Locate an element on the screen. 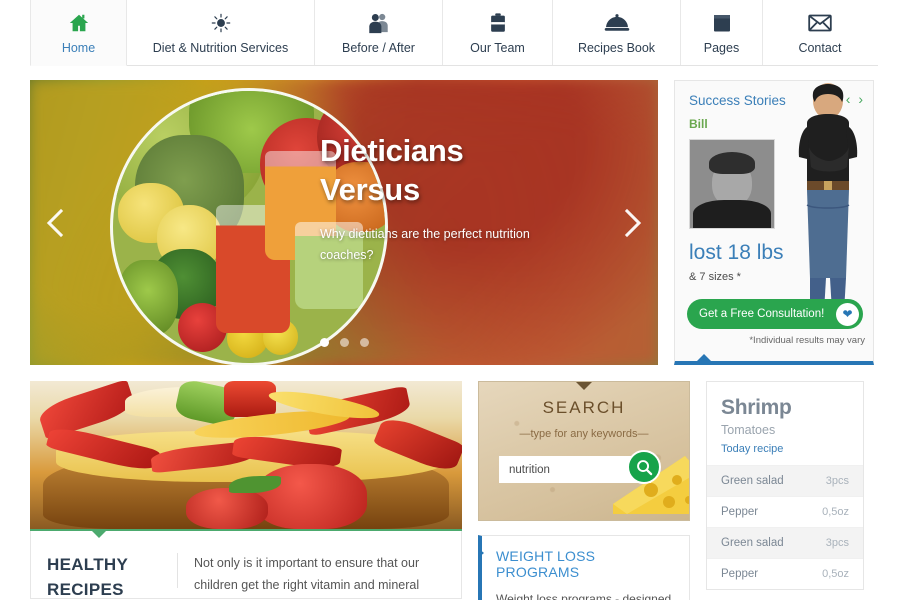 Image resolution: width=908 pixels, height=600 pixels. success-story-thumbnail is located at coordinates (732, 184).